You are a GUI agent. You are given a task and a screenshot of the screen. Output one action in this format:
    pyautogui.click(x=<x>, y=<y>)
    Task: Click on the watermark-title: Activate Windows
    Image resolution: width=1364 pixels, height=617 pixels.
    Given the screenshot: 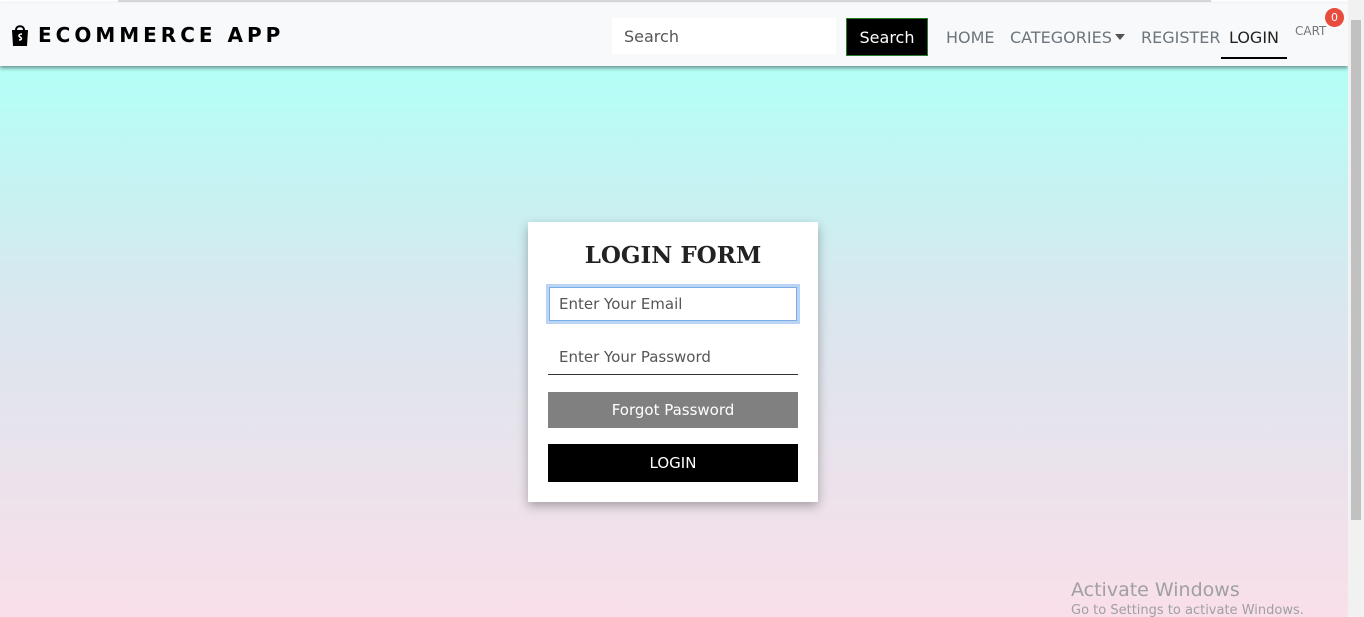 What is the action you would take?
    pyautogui.click(x=1155, y=590)
    